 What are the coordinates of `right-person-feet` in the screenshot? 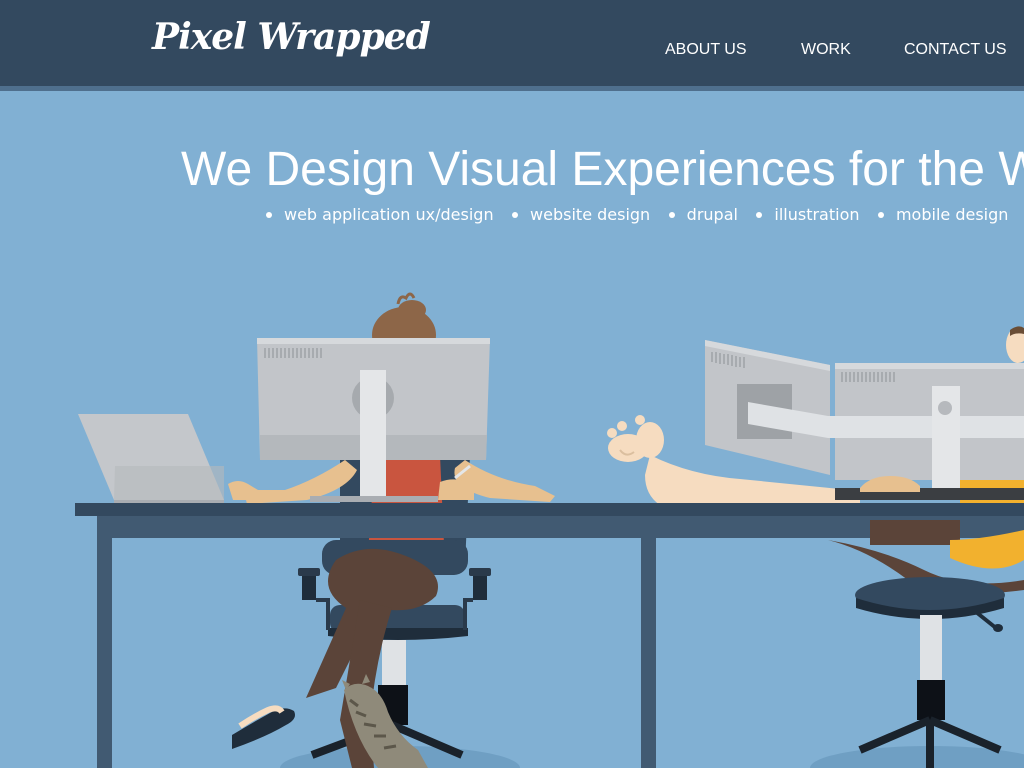 It's located at (733, 460).